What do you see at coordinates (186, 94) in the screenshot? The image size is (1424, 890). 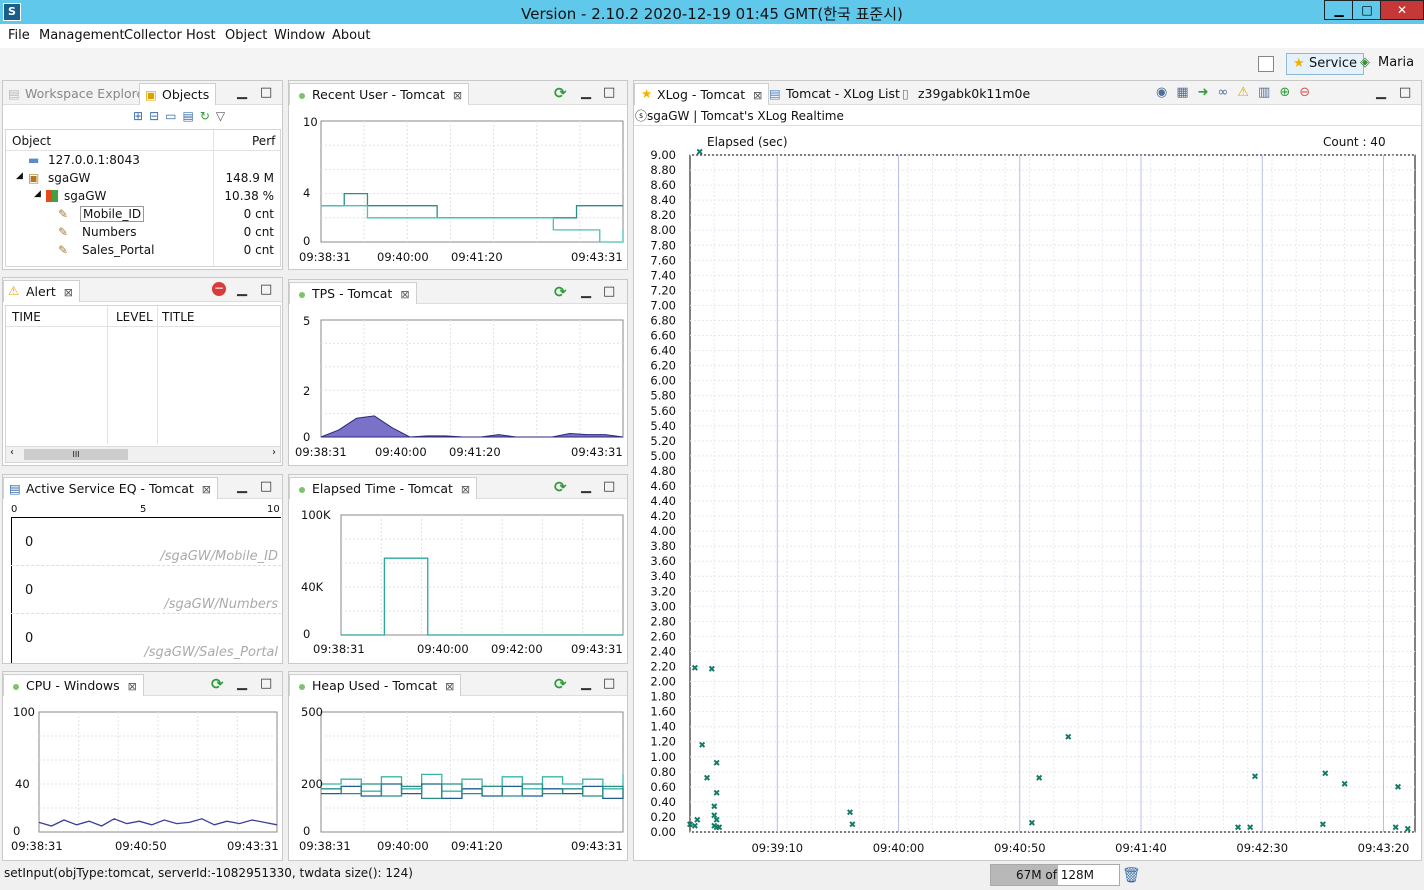 I see `tab-objects-label: Objects` at bounding box center [186, 94].